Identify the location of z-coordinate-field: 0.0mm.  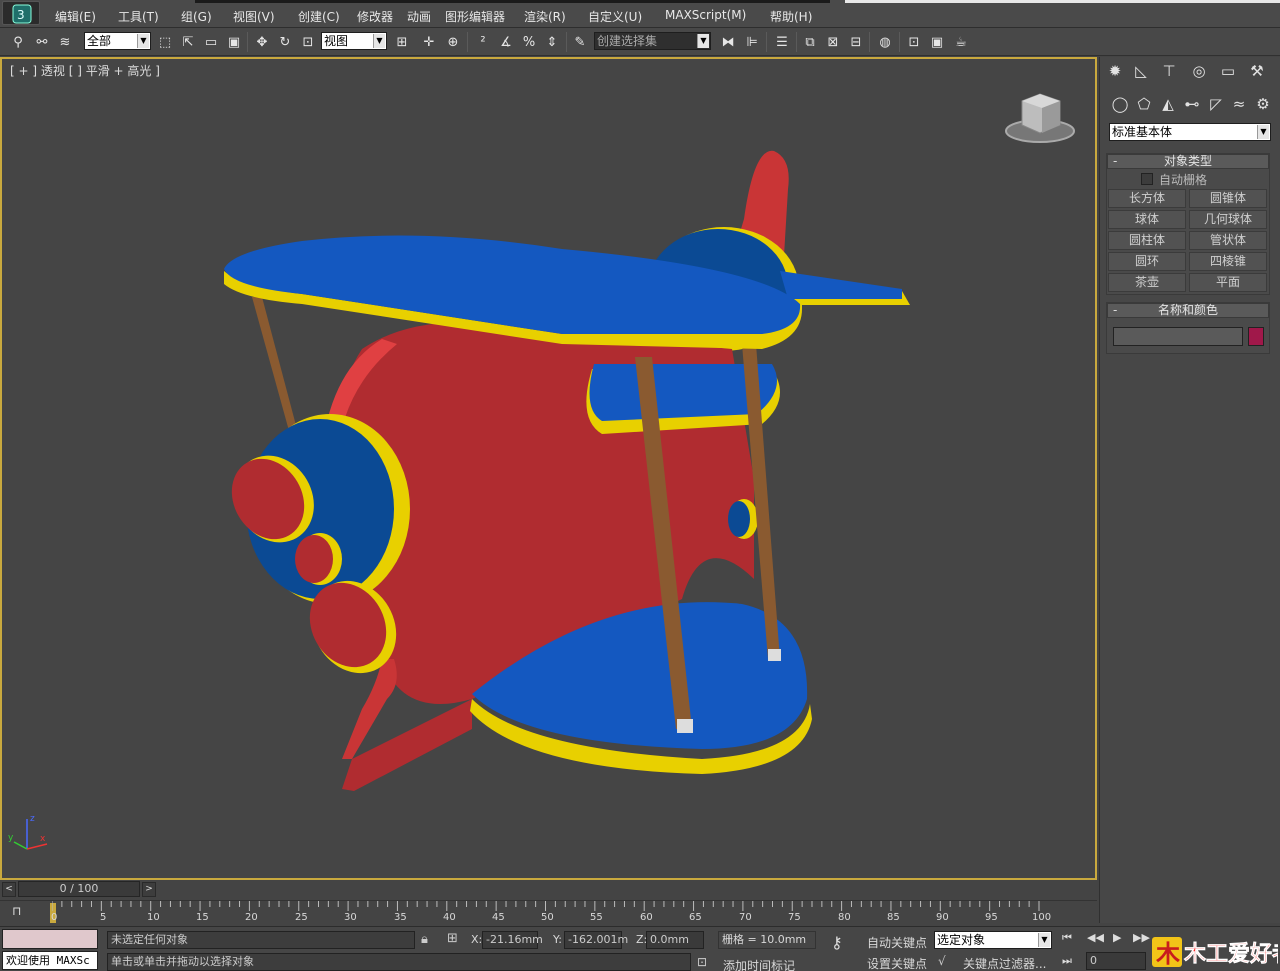
(675, 940).